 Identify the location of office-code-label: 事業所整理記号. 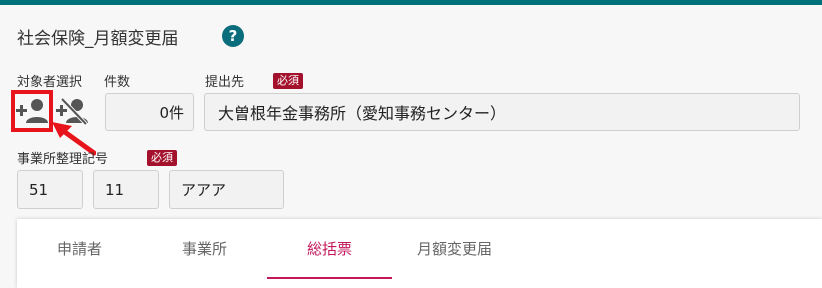
(63, 159).